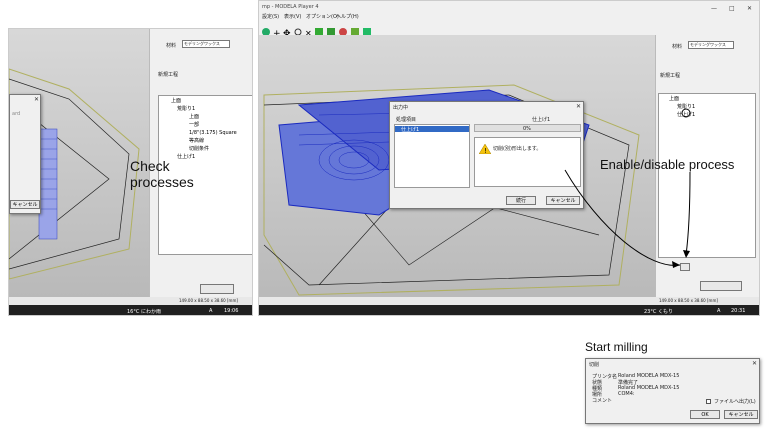 The width and height of the screenshot is (768, 432). Describe the element at coordinates (708, 401) in the screenshot. I see `file-output-checkbox` at that location.